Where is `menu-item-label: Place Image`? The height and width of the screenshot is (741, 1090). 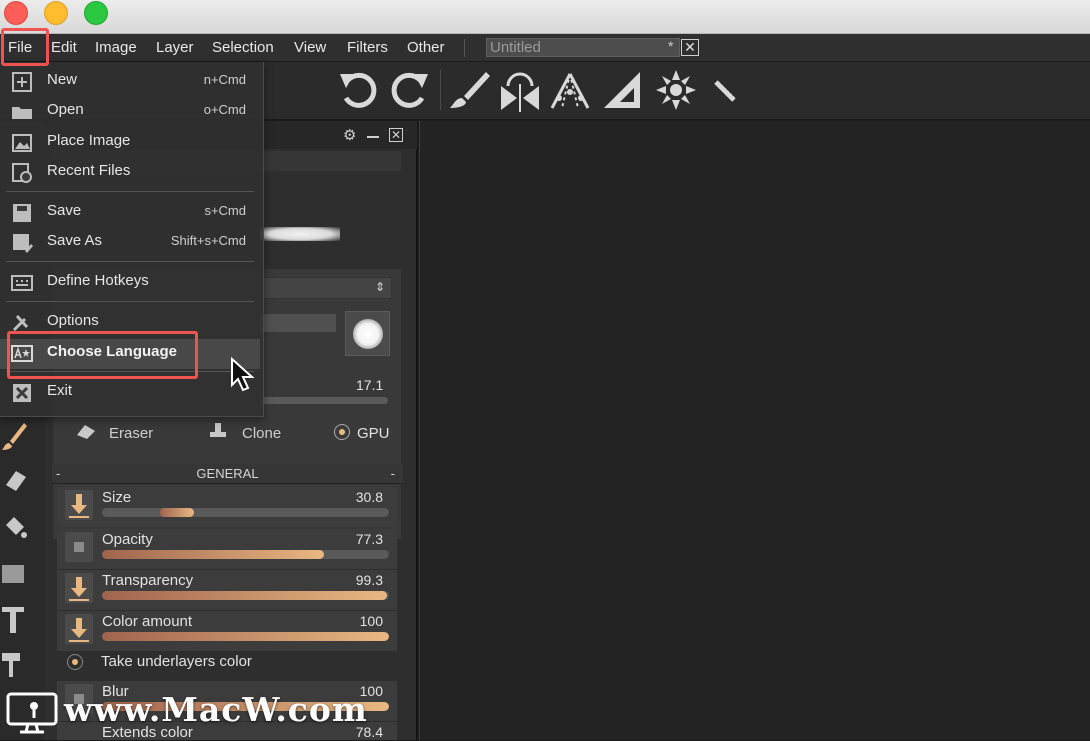
menu-item-label: Place Image is located at coordinates (89, 140).